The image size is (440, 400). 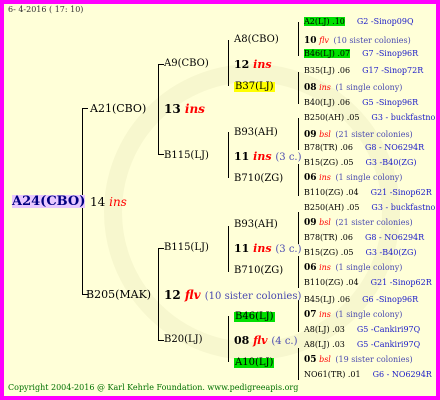 What do you see at coordinates (361, 103) in the screenshot?
I see `gen4-row: B40(LJ) .06 G5 -Sinop96R` at bounding box center [361, 103].